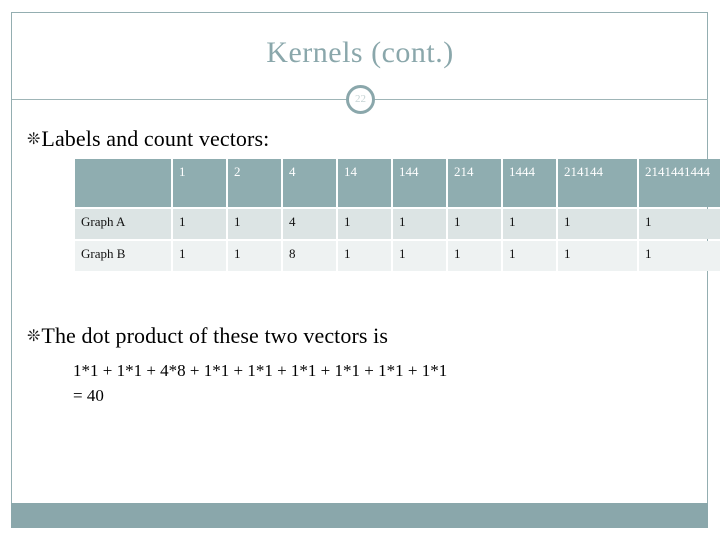  I want to click on table-cell: 8, so click(309, 256).